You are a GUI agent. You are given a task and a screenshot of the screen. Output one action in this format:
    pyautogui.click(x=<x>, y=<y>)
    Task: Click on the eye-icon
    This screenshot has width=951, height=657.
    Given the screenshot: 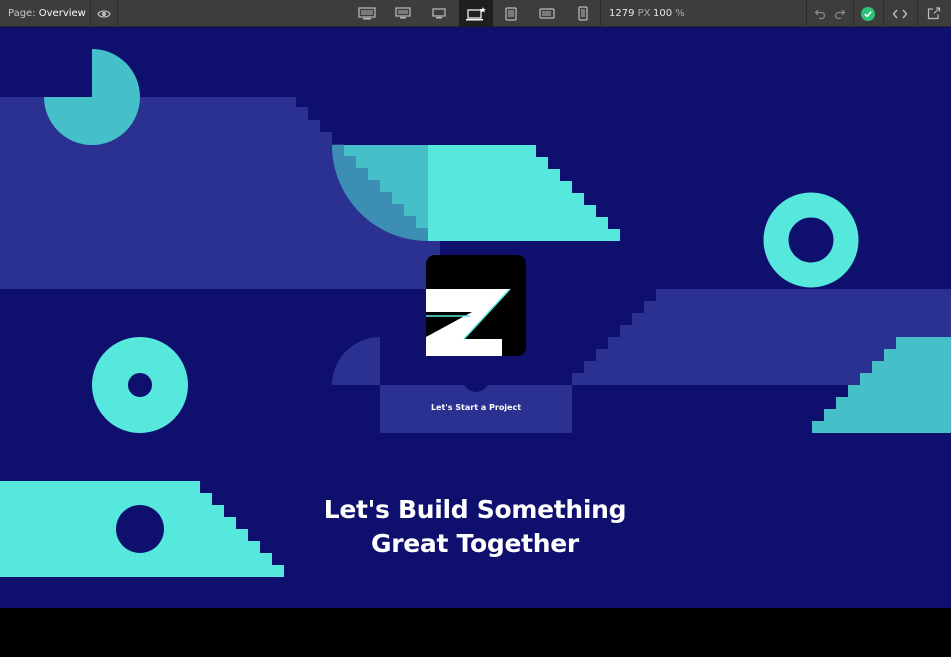 What is the action you would take?
    pyautogui.click(x=104, y=13)
    